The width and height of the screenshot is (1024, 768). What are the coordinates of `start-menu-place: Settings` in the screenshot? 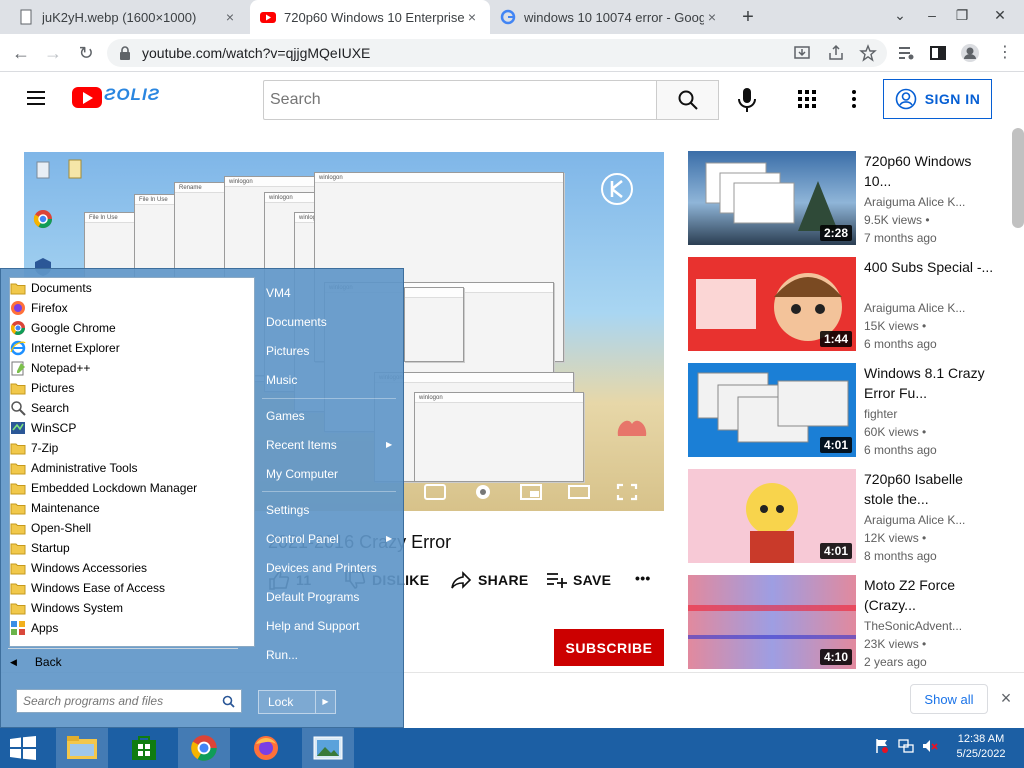 It's located at (287, 510).